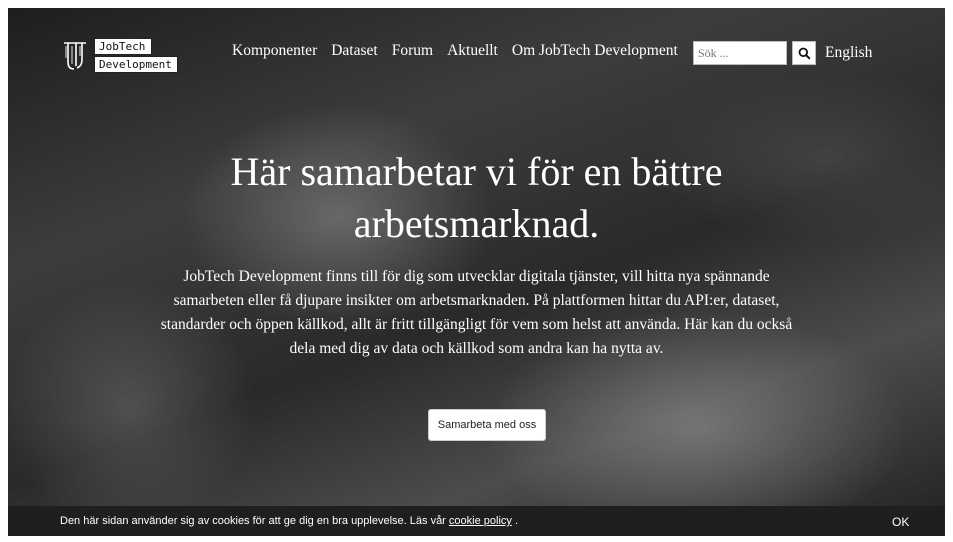  Describe the element at coordinates (354, 51) in the screenshot. I see `nav-item-dataset: Dataset` at that location.